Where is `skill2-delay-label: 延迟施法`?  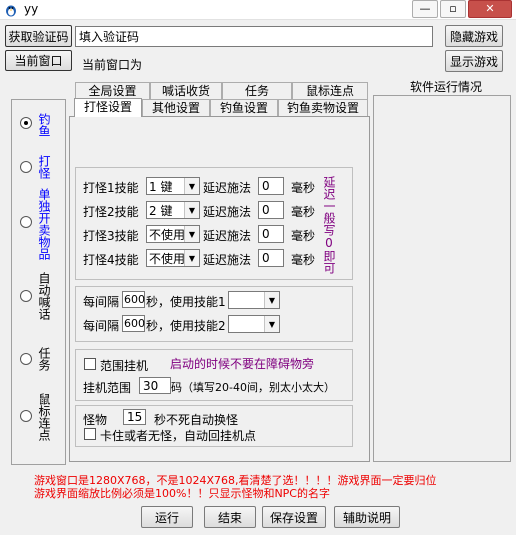
skill2-delay-label: 延迟施法 is located at coordinates (227, 212).